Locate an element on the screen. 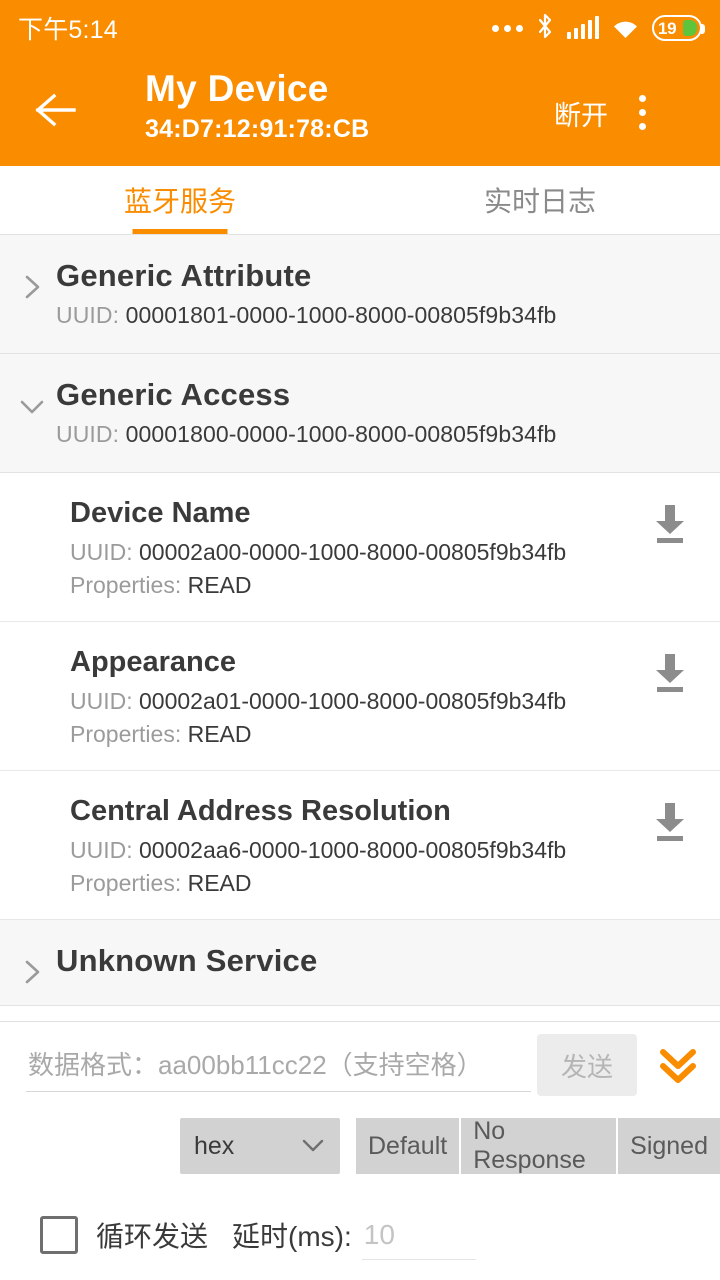 The image size is (720, 1280). tab-realtime-log: 实时日志 is located at coordinates (540, 200).